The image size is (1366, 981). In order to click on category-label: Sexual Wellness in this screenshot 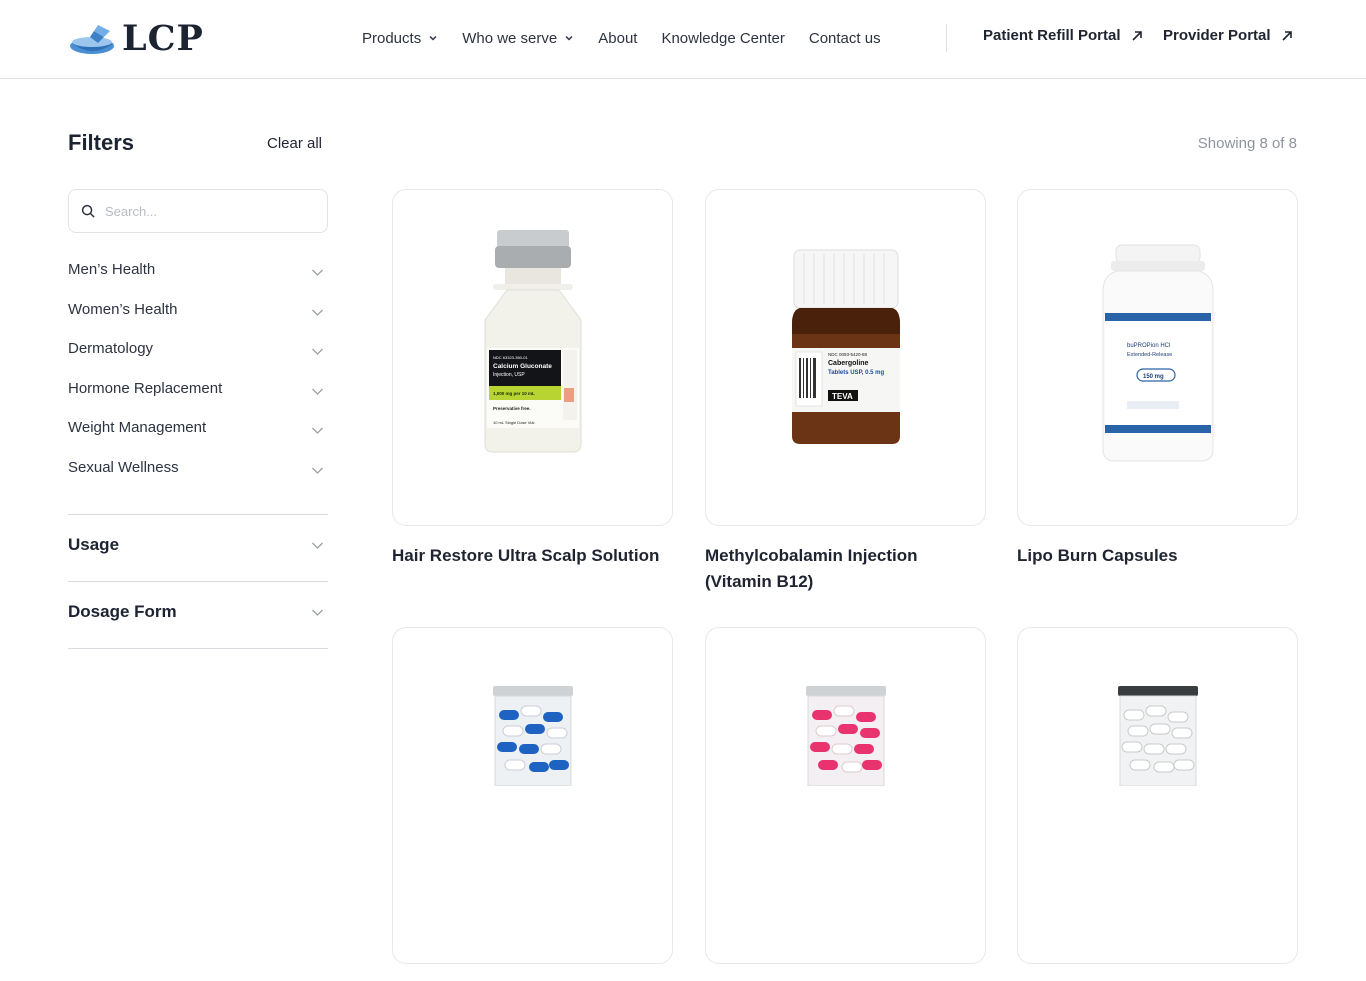, I will do `click(123, 467)`.